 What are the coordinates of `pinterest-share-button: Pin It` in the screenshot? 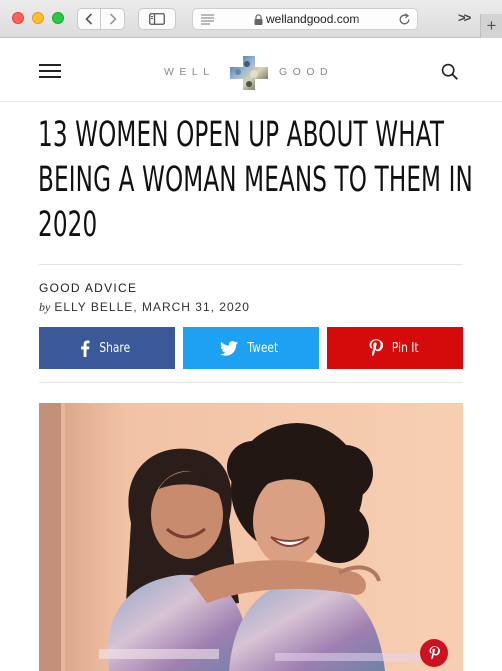 It's located at (395, 348).